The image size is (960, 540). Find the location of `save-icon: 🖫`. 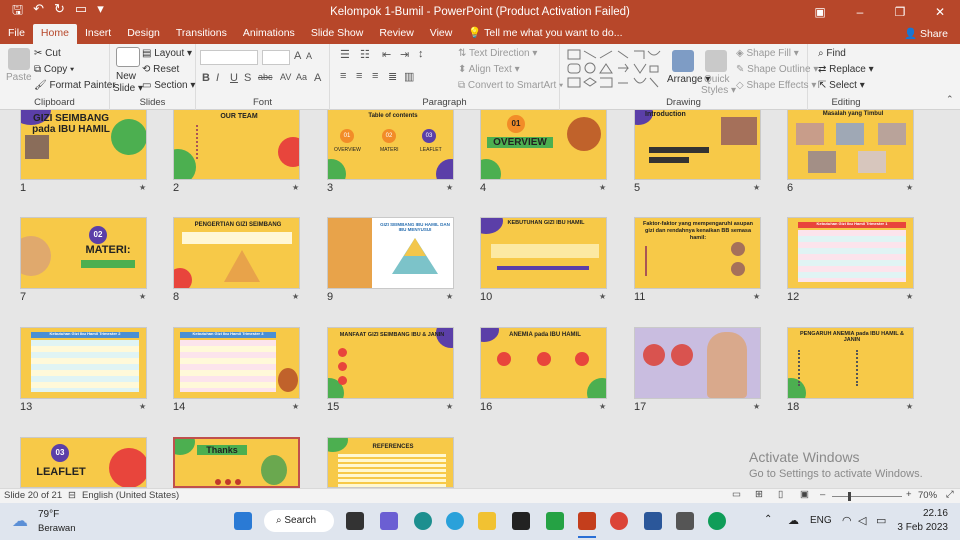

save-icon: 🖫 is located at coordinates (17, 12).